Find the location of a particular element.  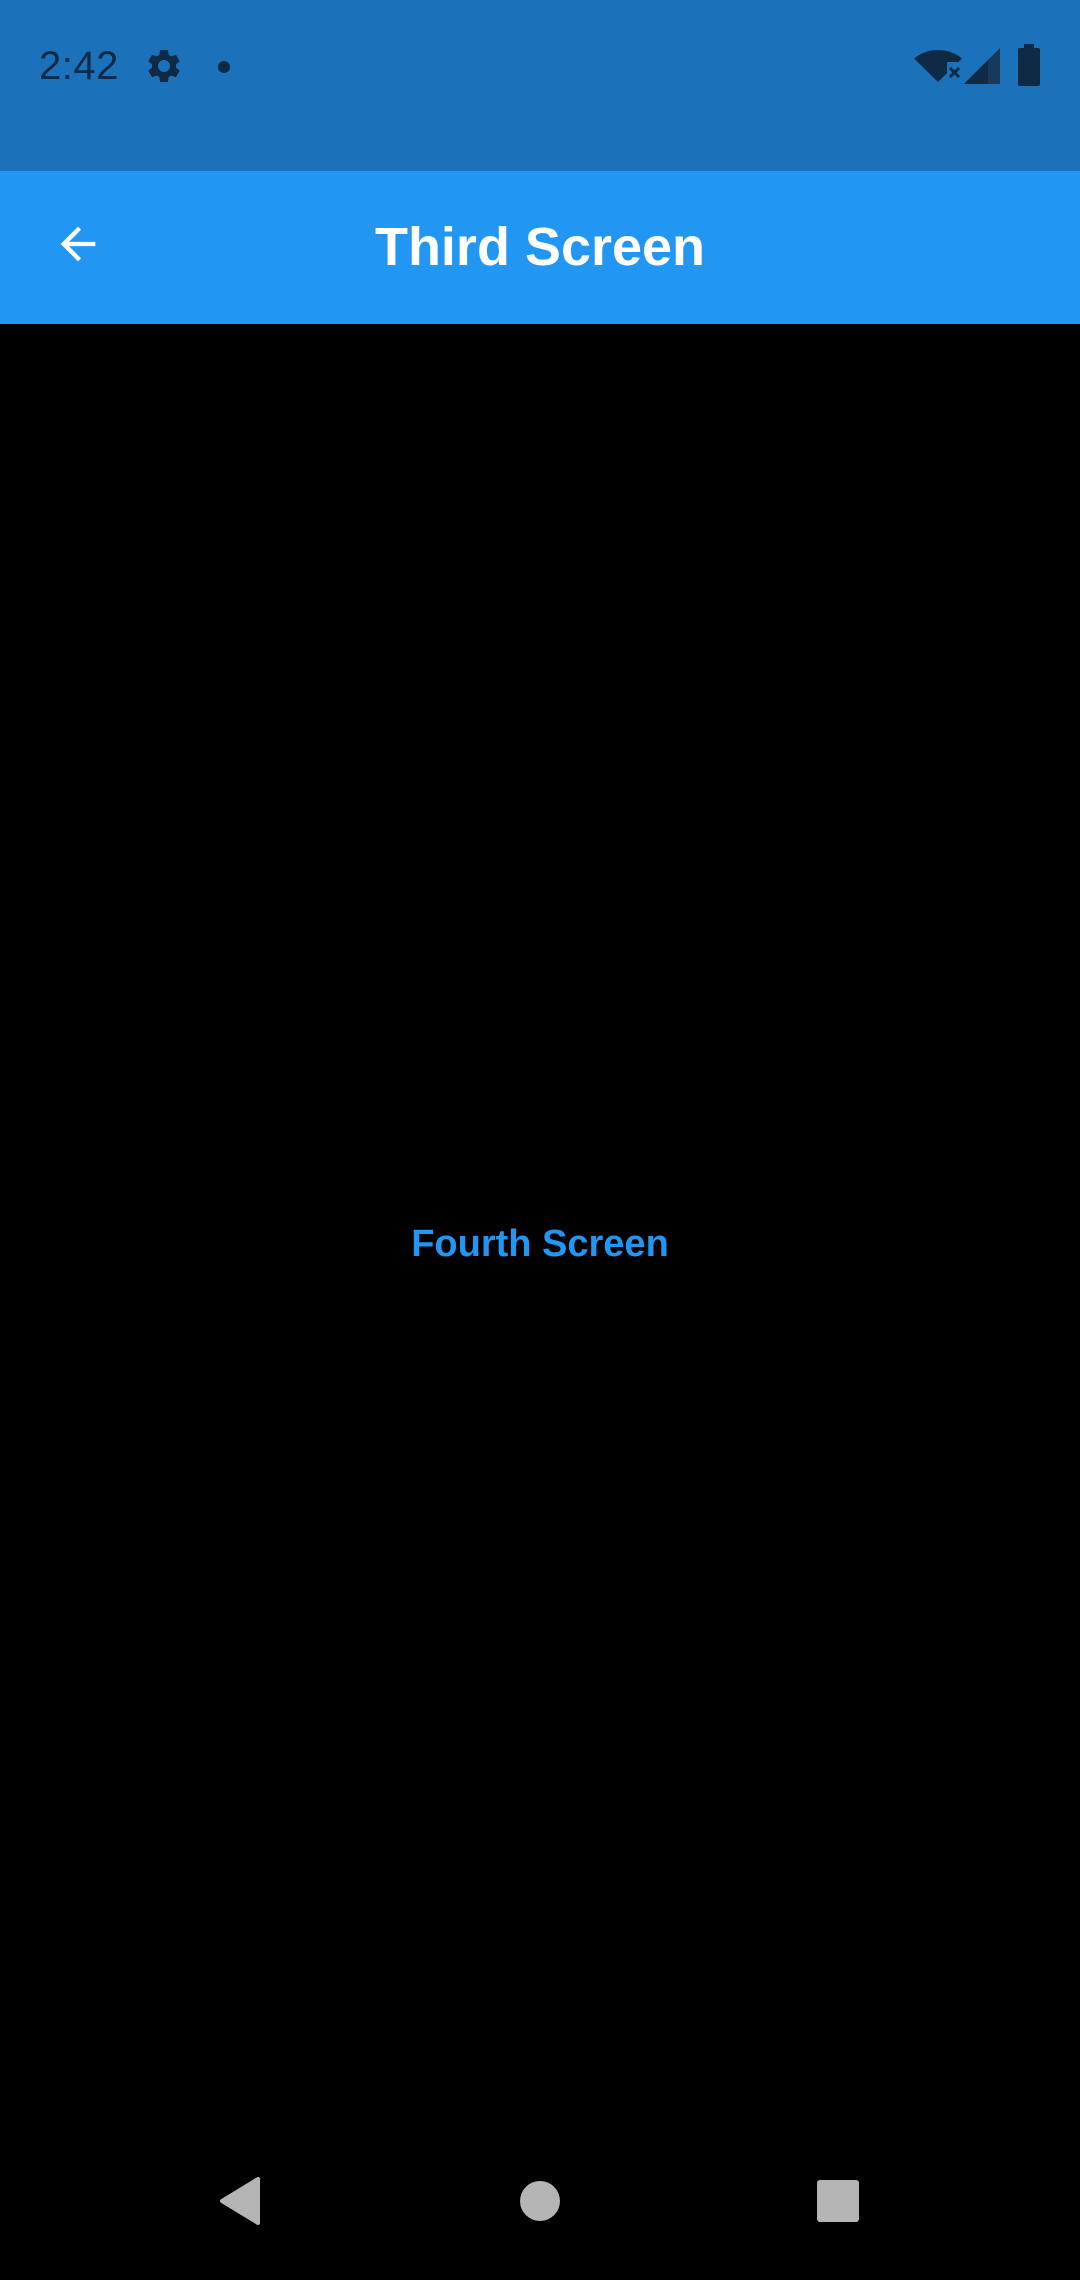

status-time: 2:42 is located at coordinates (79, 66).